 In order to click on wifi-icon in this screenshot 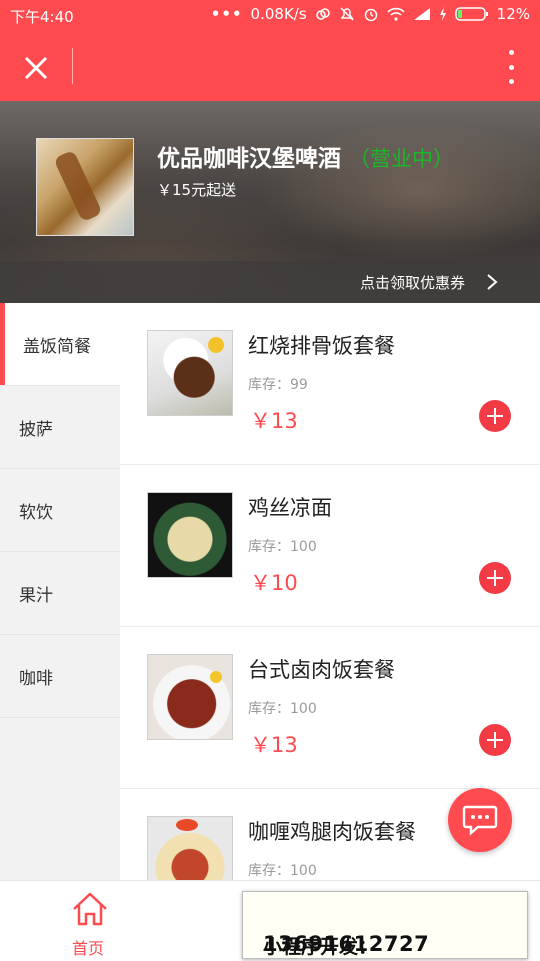, I will do `click(396, 14)`.